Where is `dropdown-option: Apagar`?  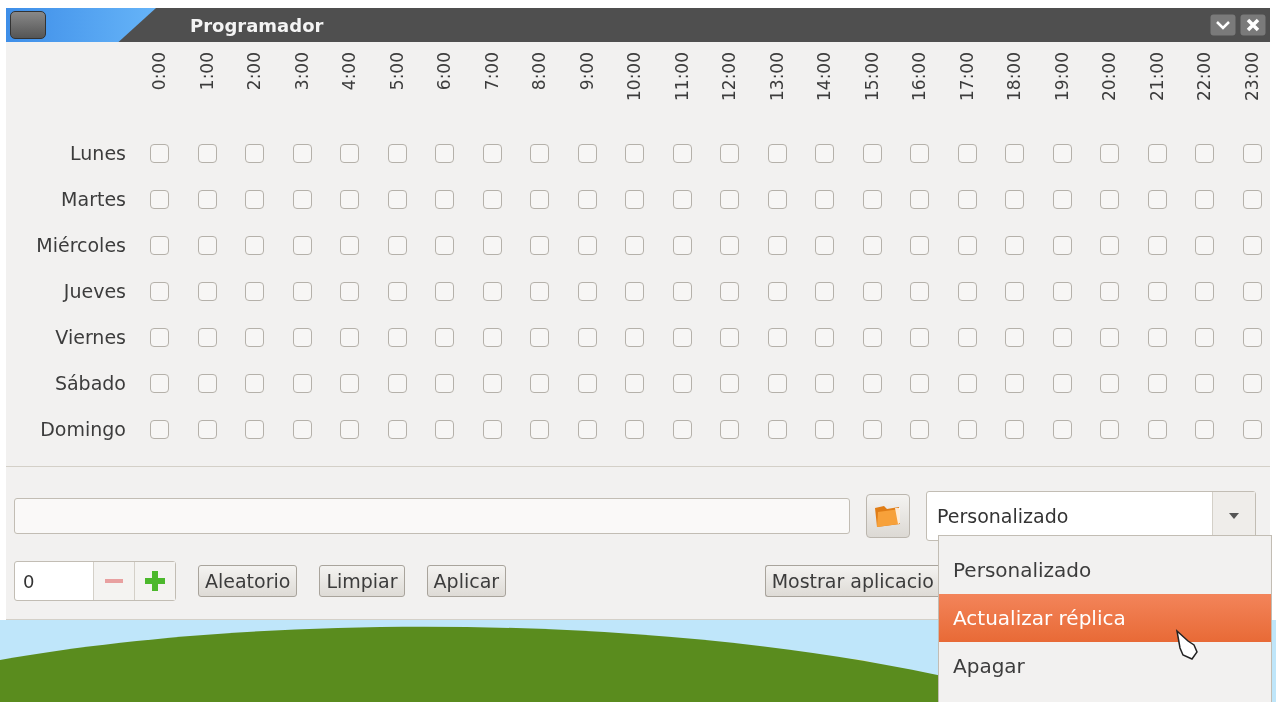 dropdown-option: Apagar is located at coordinates (1105, 666).